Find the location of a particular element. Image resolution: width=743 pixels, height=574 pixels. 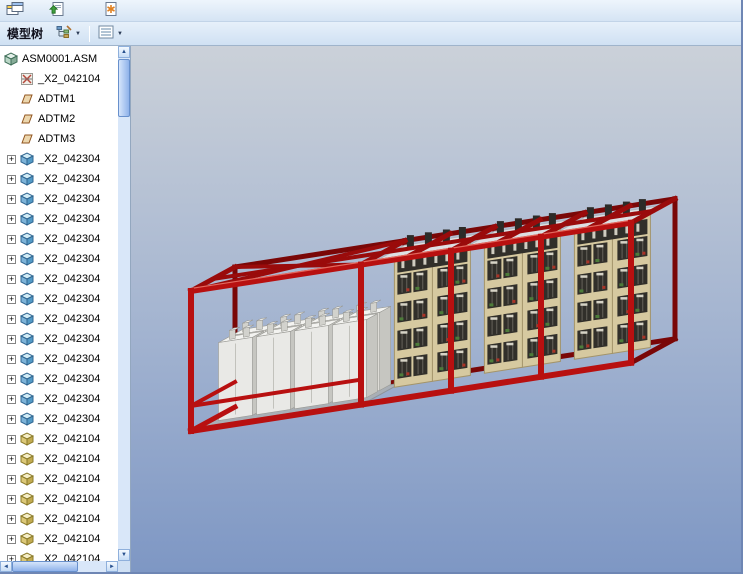

tree-item-label: ASM0001.ASM is located at coordinates (60, 59).